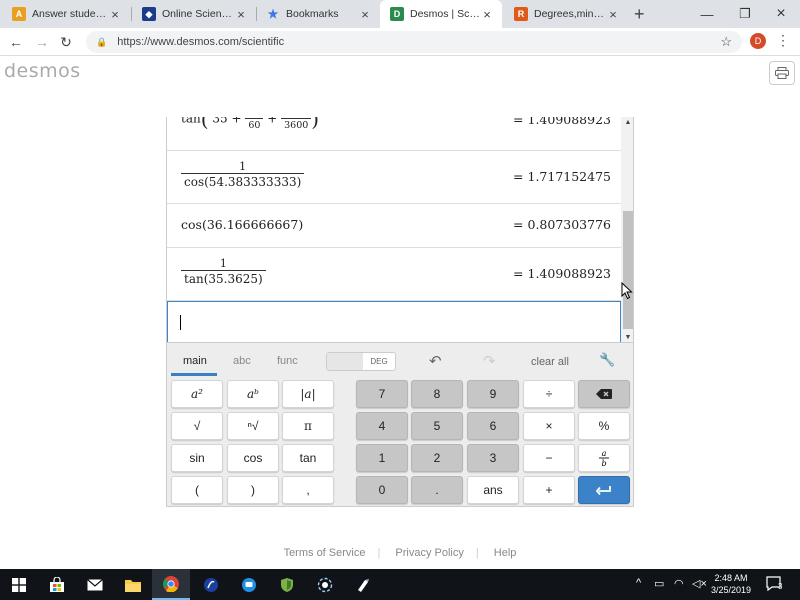 The image size is (800, 600). I want to click on help-link: Help, so click(505, 553).